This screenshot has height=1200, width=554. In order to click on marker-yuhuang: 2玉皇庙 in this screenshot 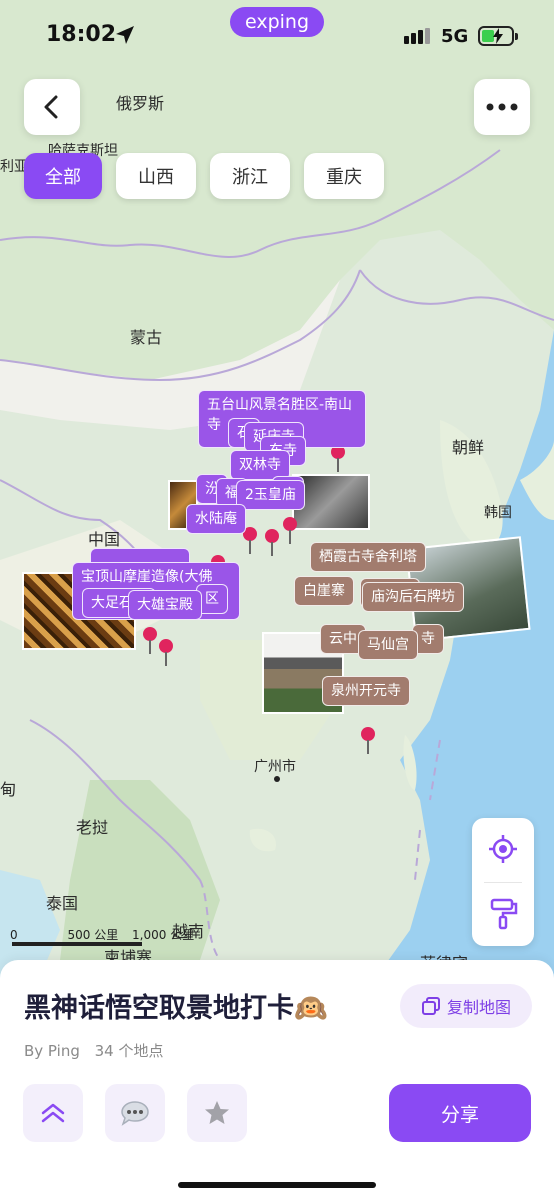, I will do `click(270, 495)`.